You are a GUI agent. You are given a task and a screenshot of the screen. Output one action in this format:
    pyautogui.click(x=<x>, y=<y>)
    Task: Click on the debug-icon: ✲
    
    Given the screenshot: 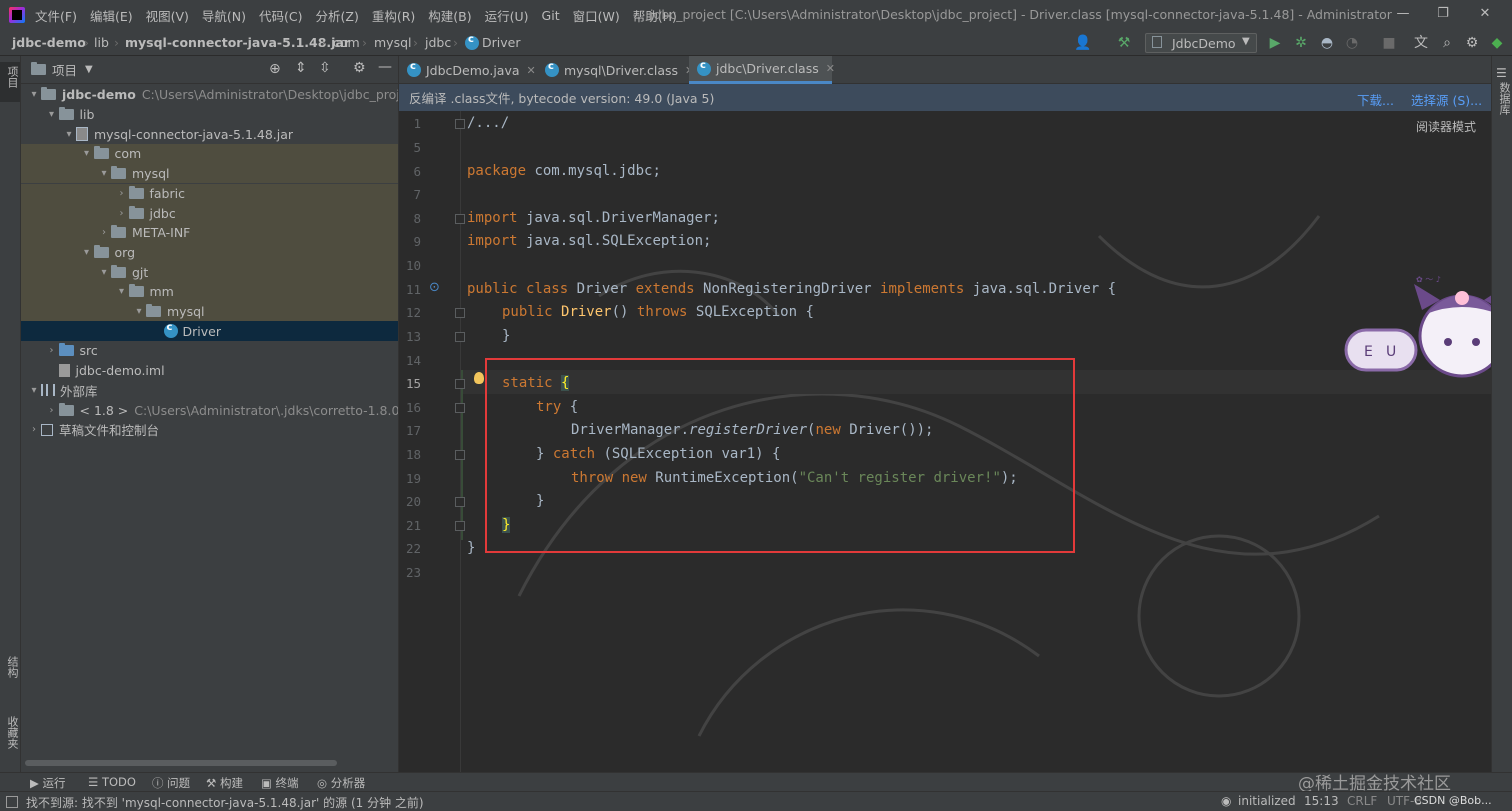 What is the action you would take?
    pyautogui.click(x=1301, y=43)
    